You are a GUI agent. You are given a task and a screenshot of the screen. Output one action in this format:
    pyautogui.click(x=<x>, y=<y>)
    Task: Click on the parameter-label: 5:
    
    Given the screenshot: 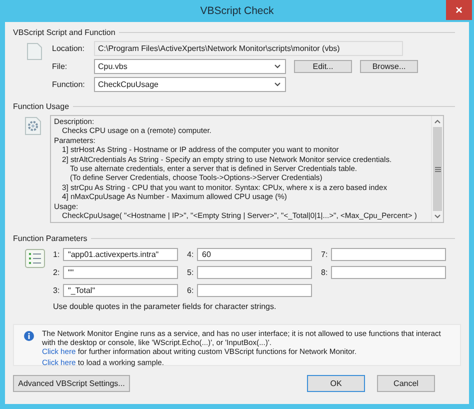 What is the action you would take?
    pyautogui.click(x=191, y=272)
    